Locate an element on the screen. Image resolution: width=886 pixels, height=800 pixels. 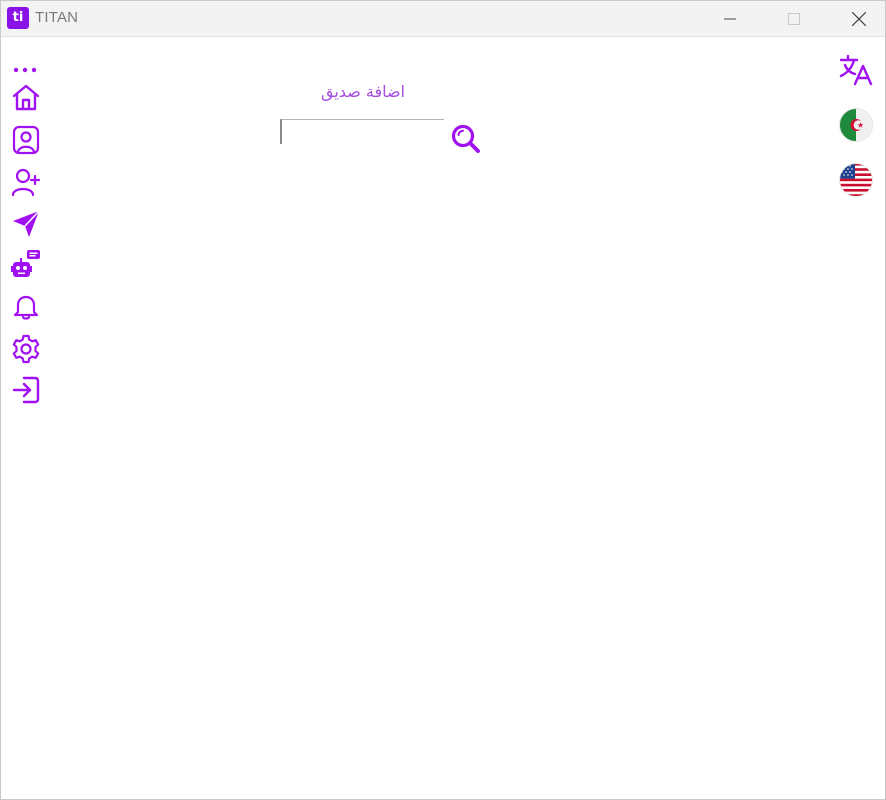
maximize-icon is located at coordinates (794, 18).